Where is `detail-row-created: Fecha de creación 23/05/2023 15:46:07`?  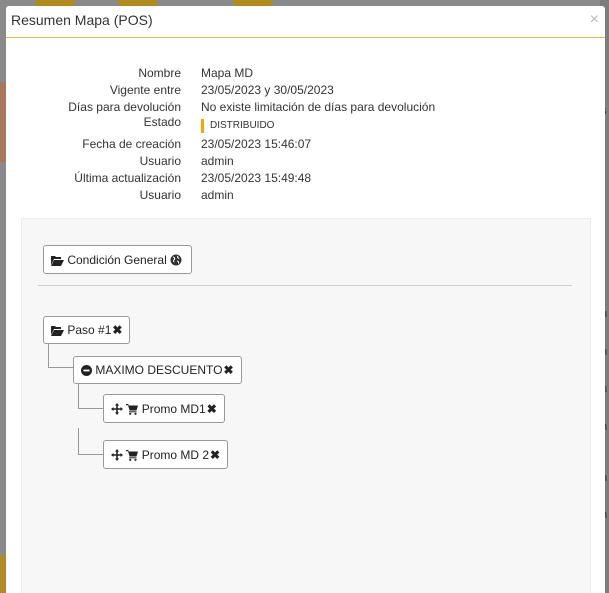 detail-row-created: Fecha de creación 23/05/2023 15:46:07 is located at coordinates (305, 145).